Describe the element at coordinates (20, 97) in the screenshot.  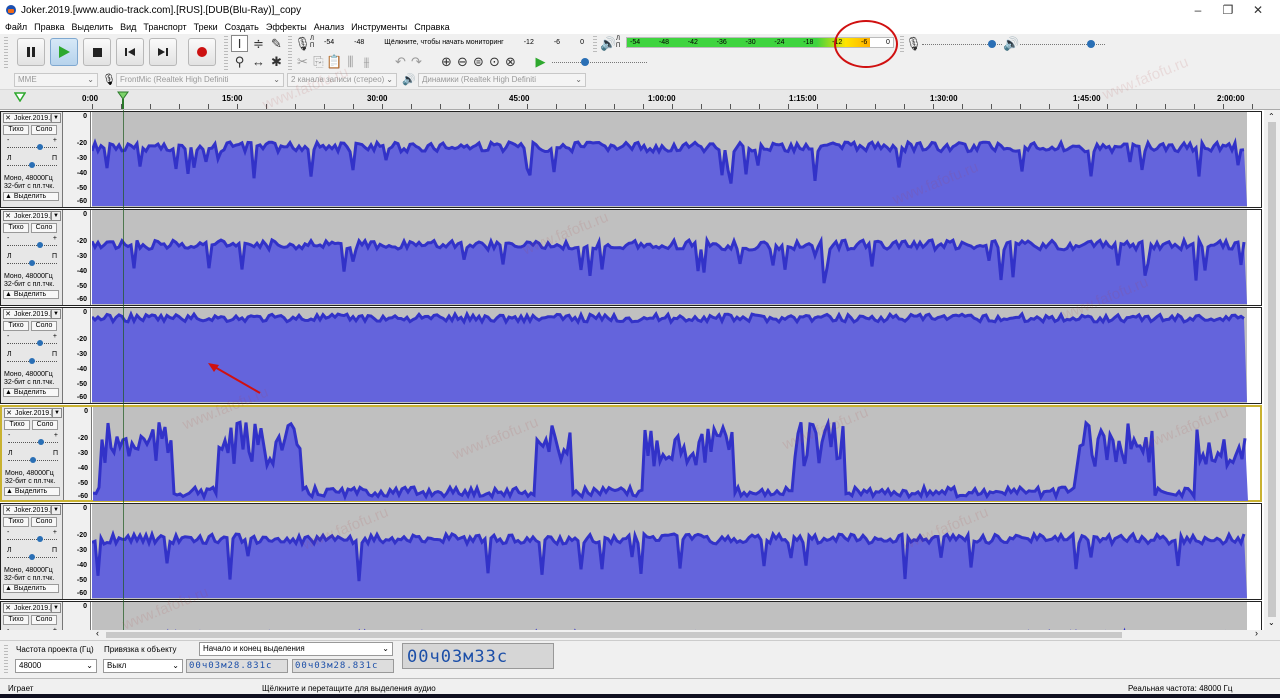
I see `timeline-options-icon` at that location.